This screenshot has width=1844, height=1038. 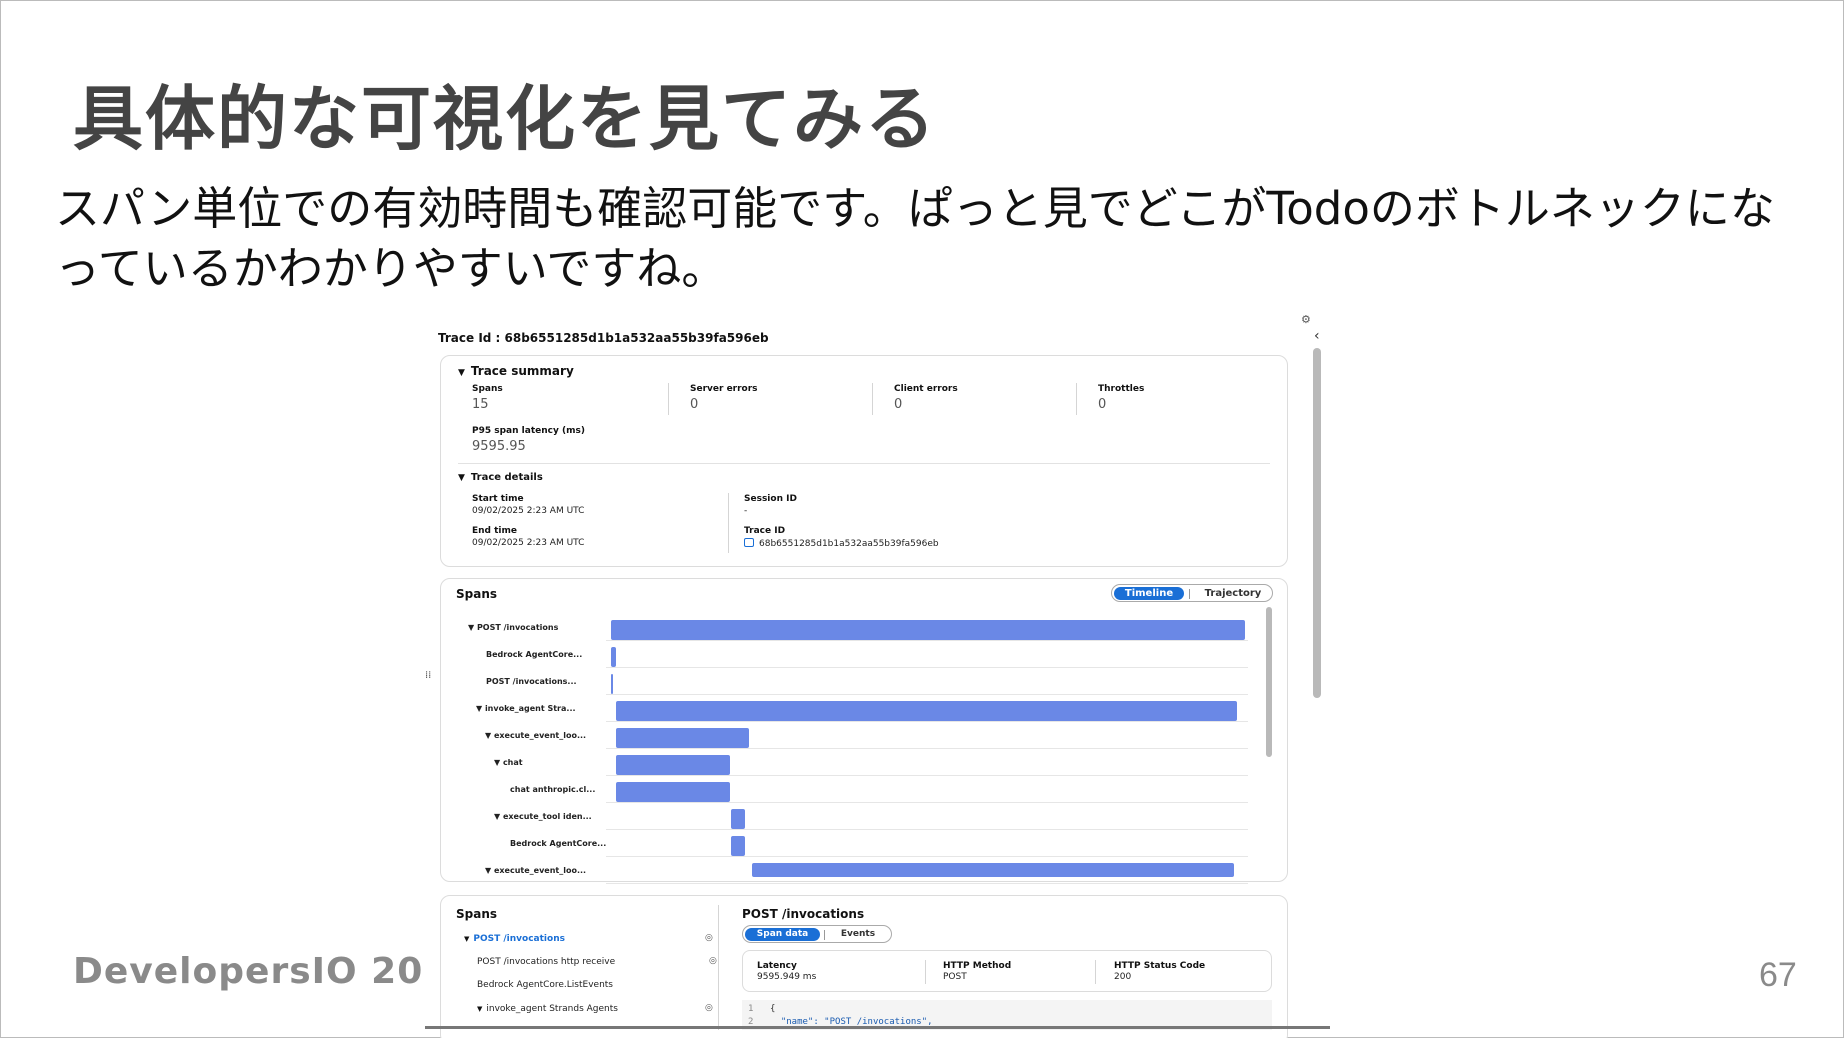 What do you see at coordinates (898, 404) in the screenshot?
I see `client-errors-value: 0` at bounding box center [898, 404].